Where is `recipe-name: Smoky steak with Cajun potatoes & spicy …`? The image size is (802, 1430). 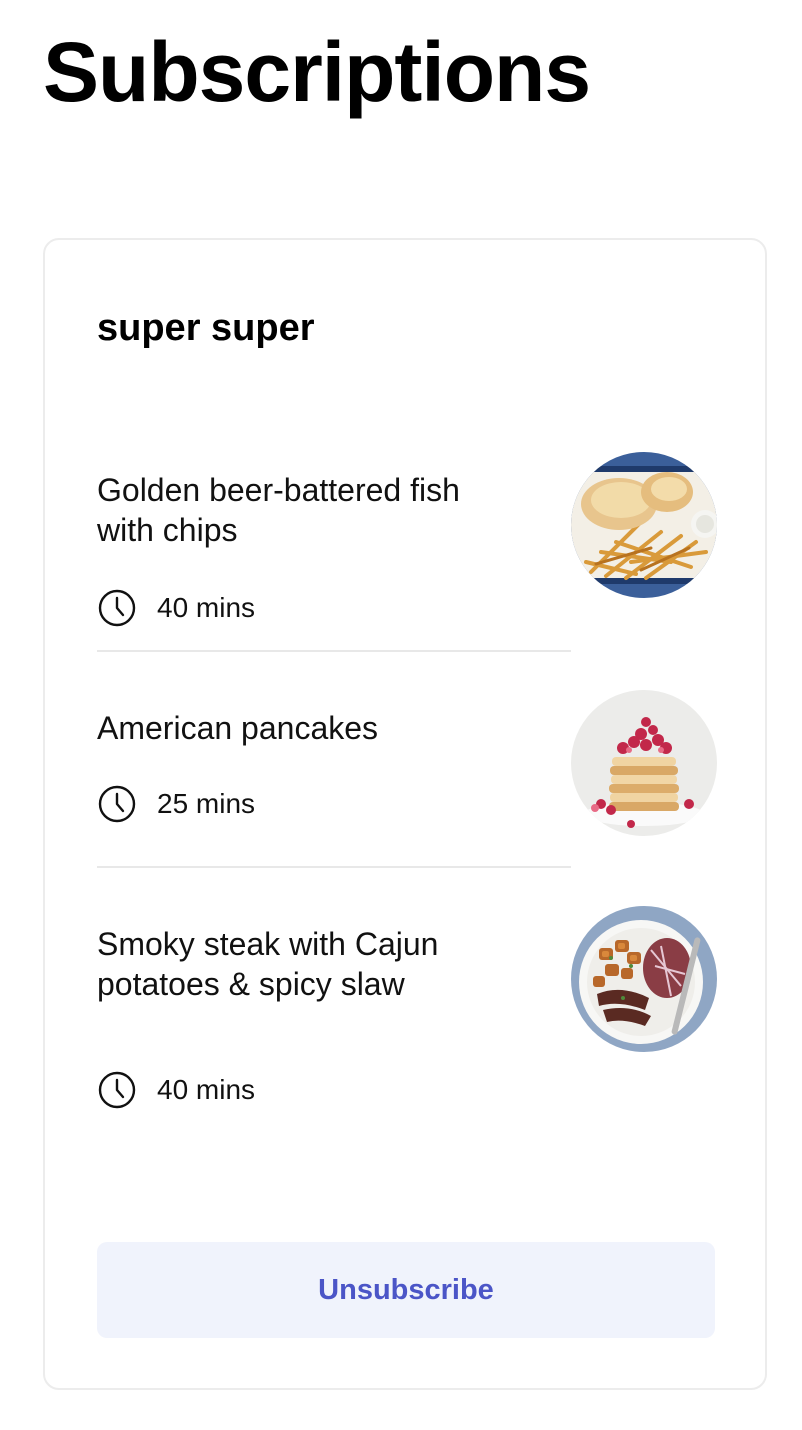 recipe-name: Smoky steak with Cajun potatoes & spicy … is located at coordinates (297, 964).